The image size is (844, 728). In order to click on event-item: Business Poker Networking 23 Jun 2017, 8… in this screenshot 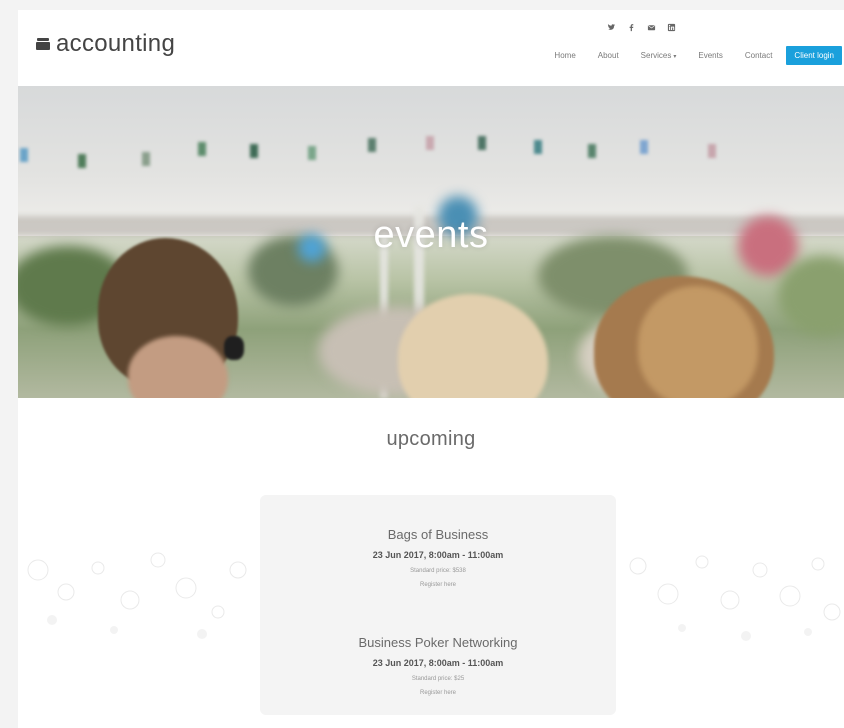, I will do `click(438, 665)`.